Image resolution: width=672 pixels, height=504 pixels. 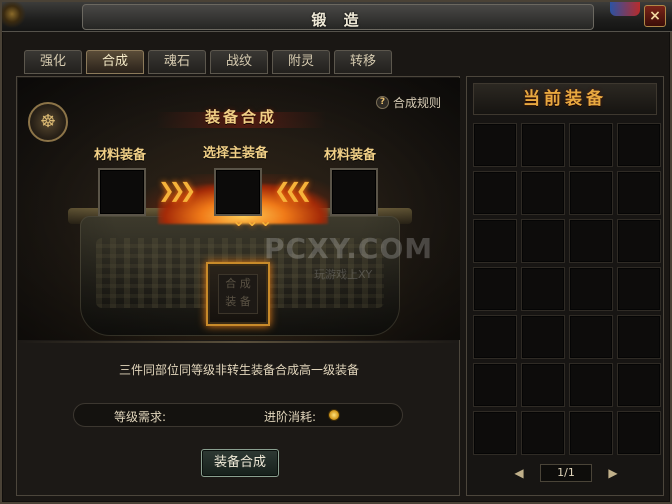 I want to click on title-plate: 锻 造, so click(x=338, y=17).